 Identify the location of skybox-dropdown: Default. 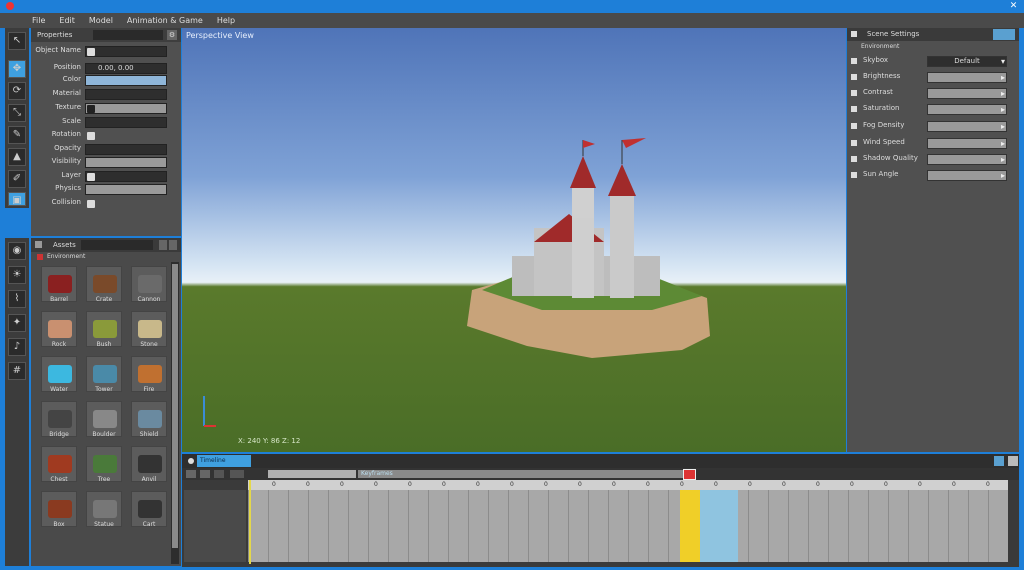
(967, 61).